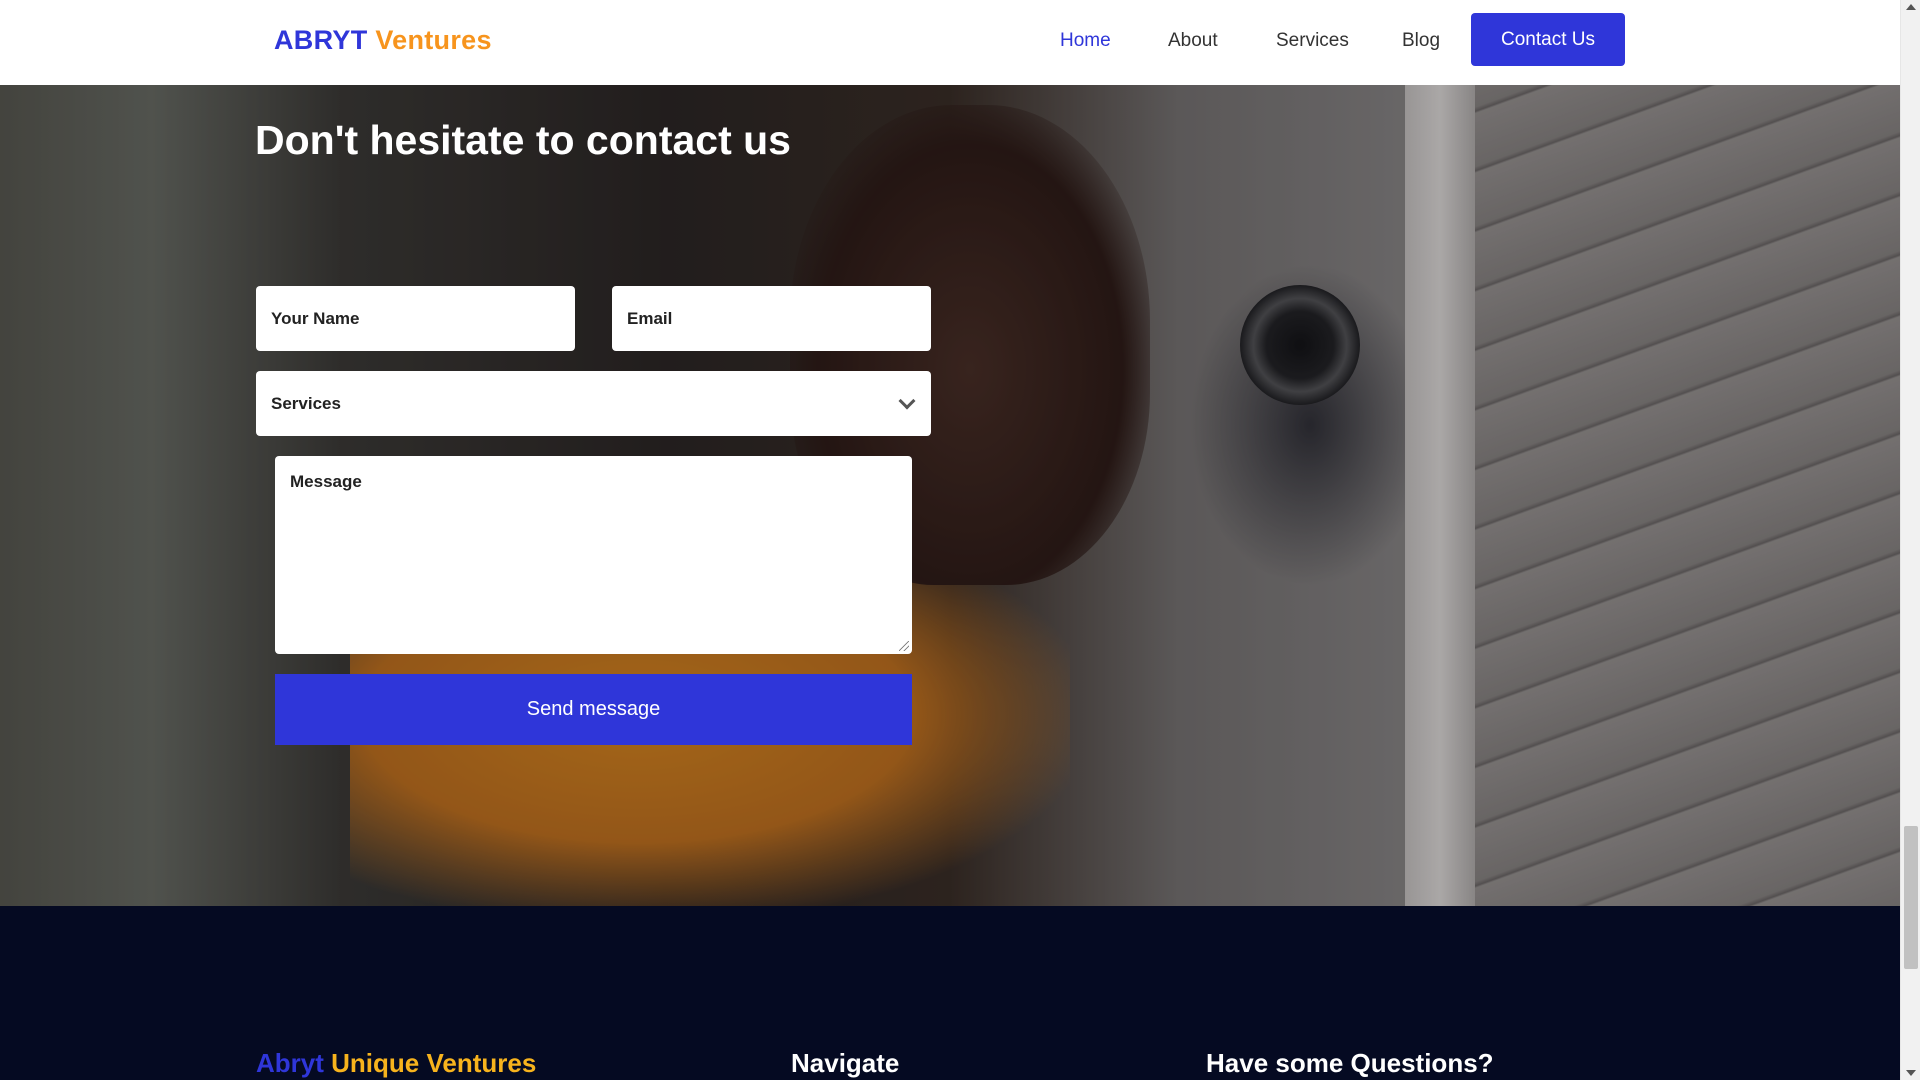 The image size is (1920, 1080). I want to click on site-logo: ABRYT Ventures, so click(383, 40).